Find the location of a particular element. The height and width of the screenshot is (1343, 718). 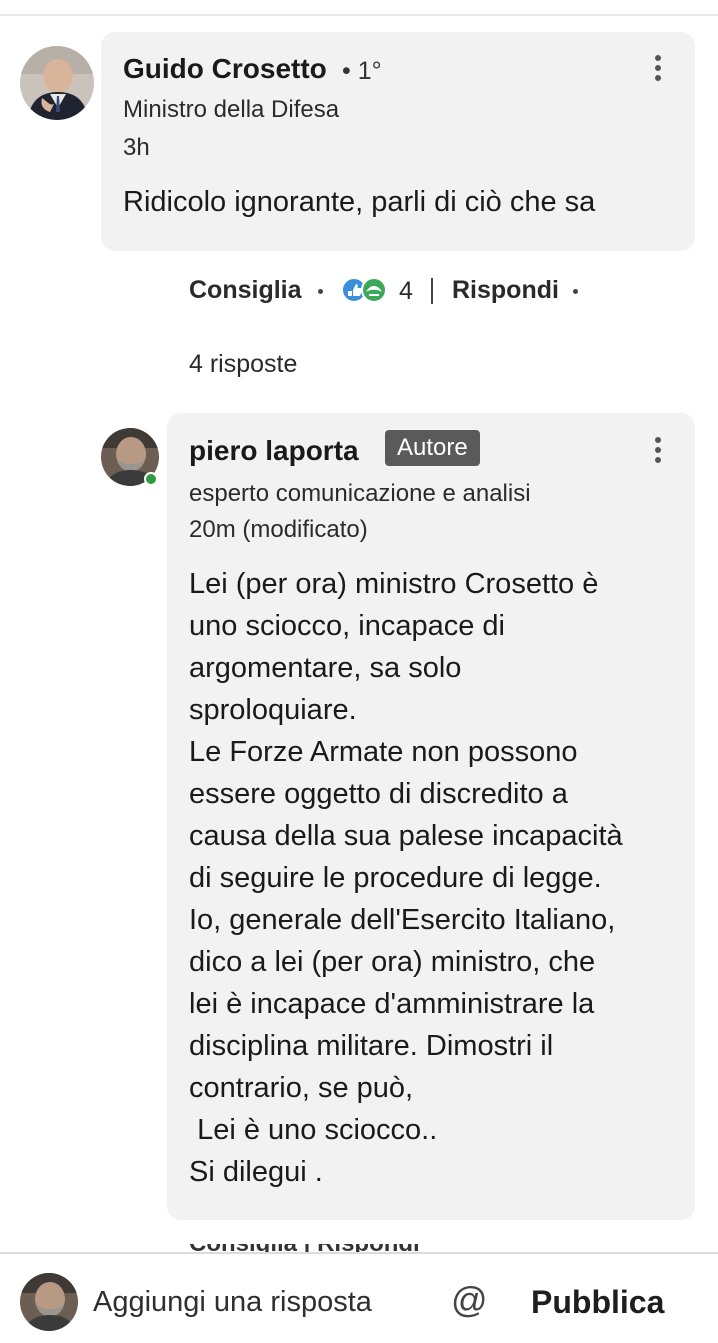

reply-time: 20m (modificato) is located at coordinates (278, 529).